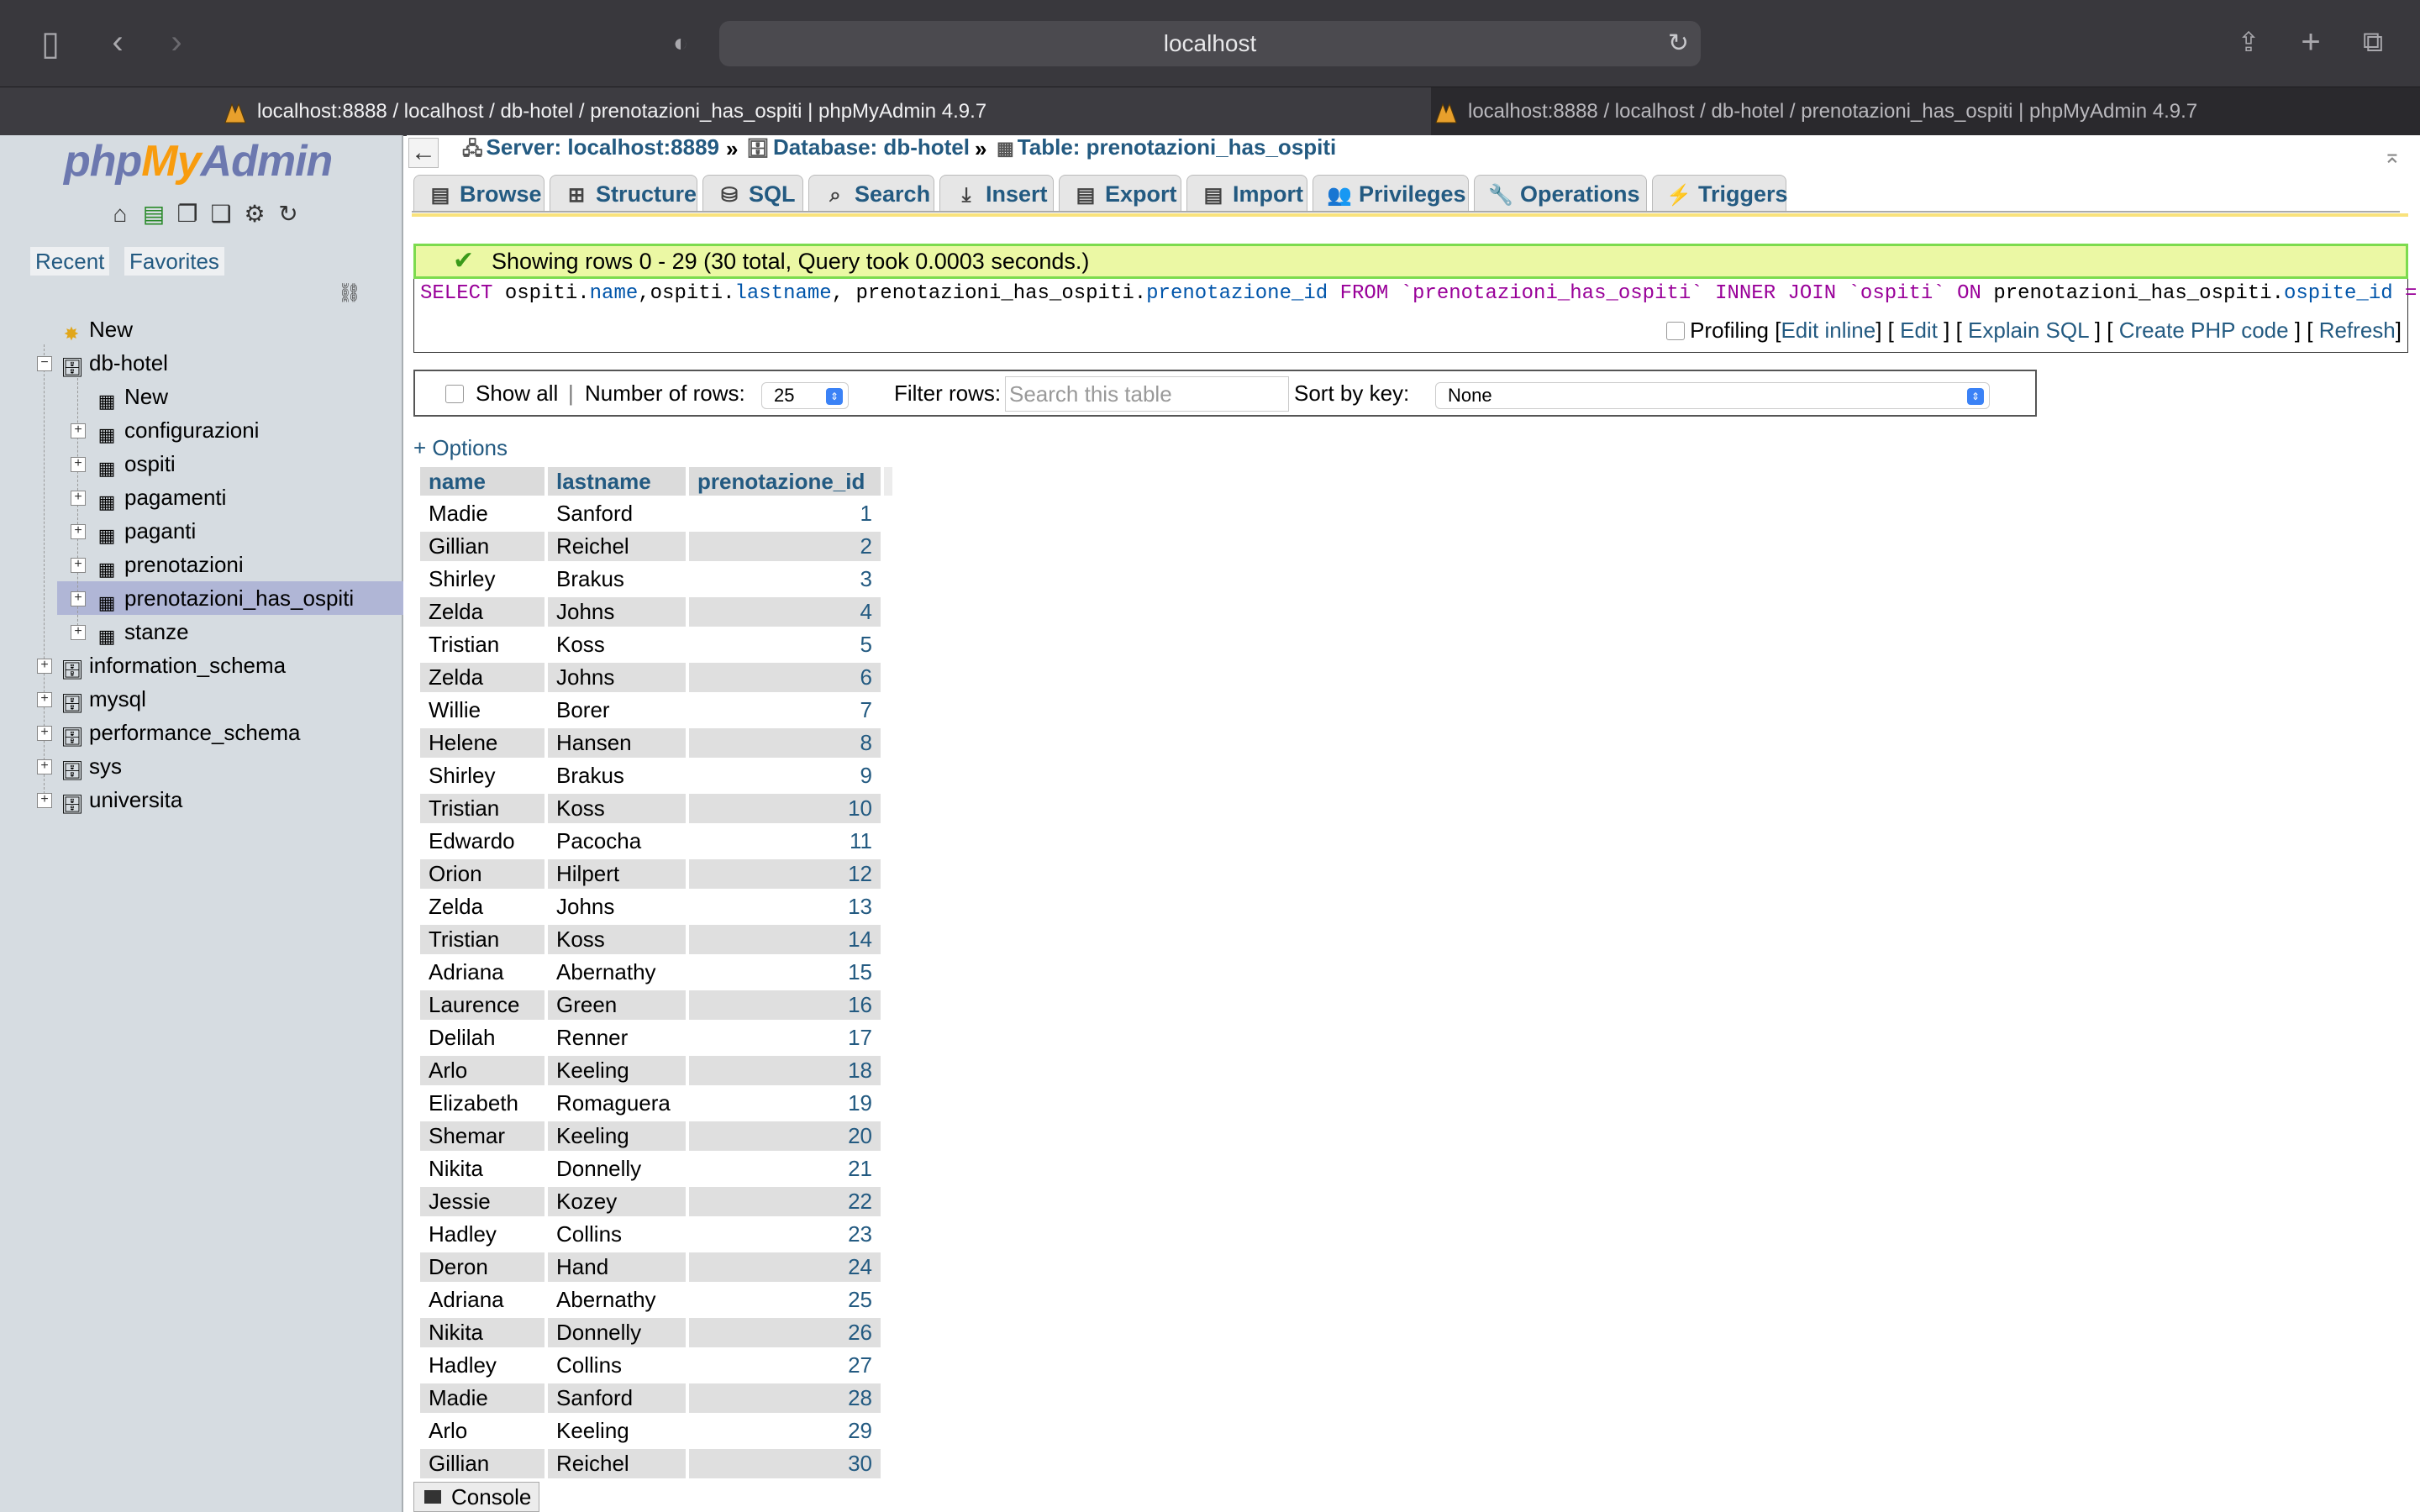 Image resolution: width=2420 pixels, height=1512 pixels. Describe the element at coordinates (2357, 330) in the screenshot. I see `refresh-link: Refresh` at that location.